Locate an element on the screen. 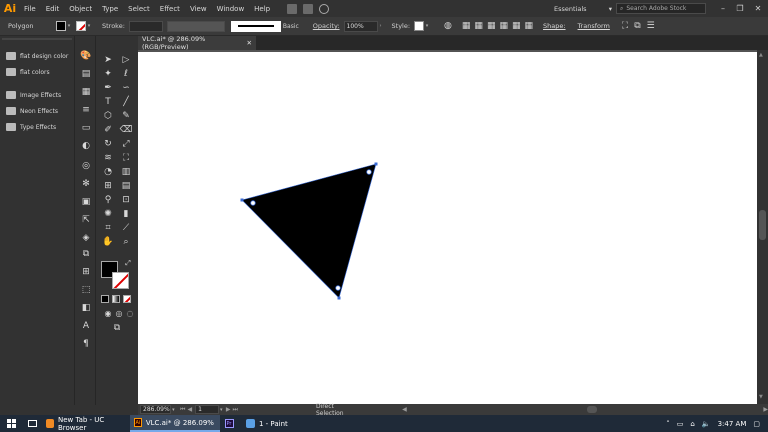 The height and width of the screenshot is (432, 768). gpu-performance-icon is located at coordinates (324, 8).